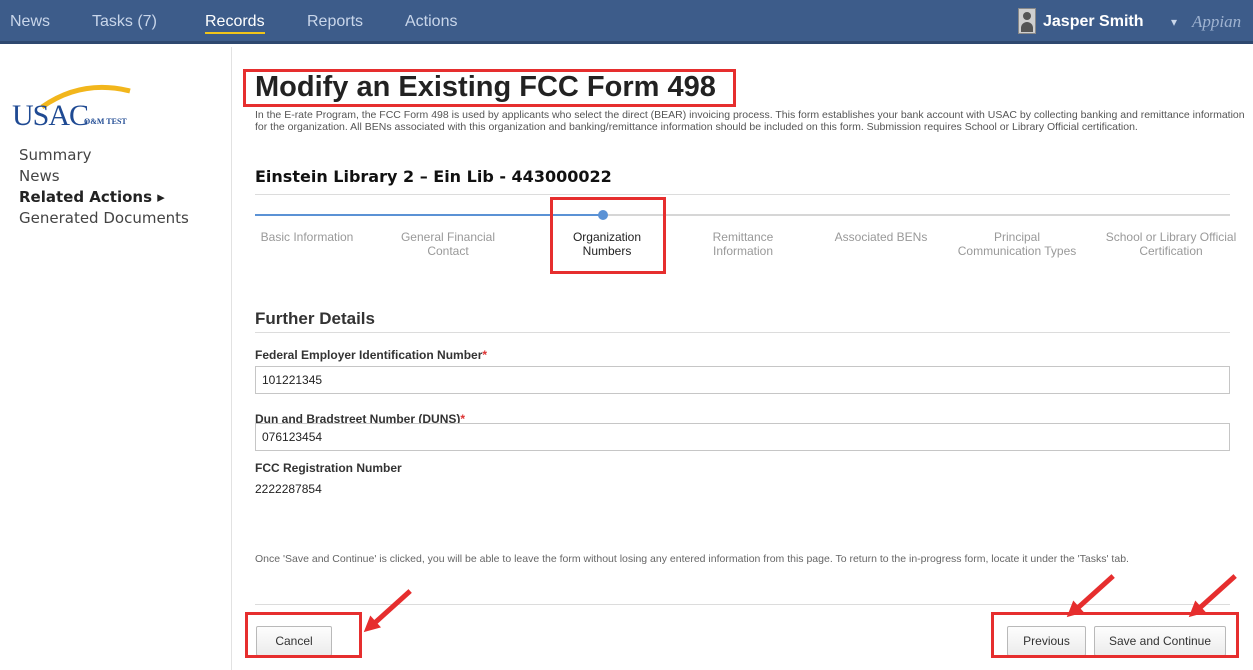 The width and height of the screenshot is (1253, 670). What do you see at coordinates (1027, 21) in the screenshot?
I see `user-avatar-icon` at bounding box center [1027, 21].